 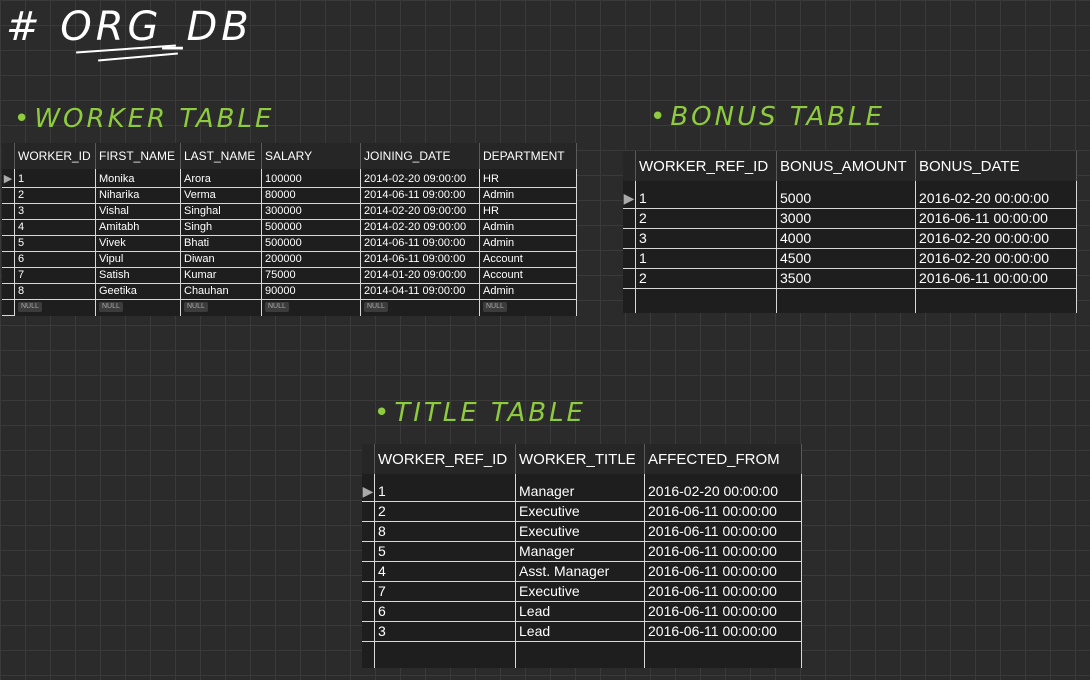 What do you see at coordinates (420, 195) in the screenshot?
I see `table-cell: 2014-06-11 09:00:00` at bounding box center [420, 195].